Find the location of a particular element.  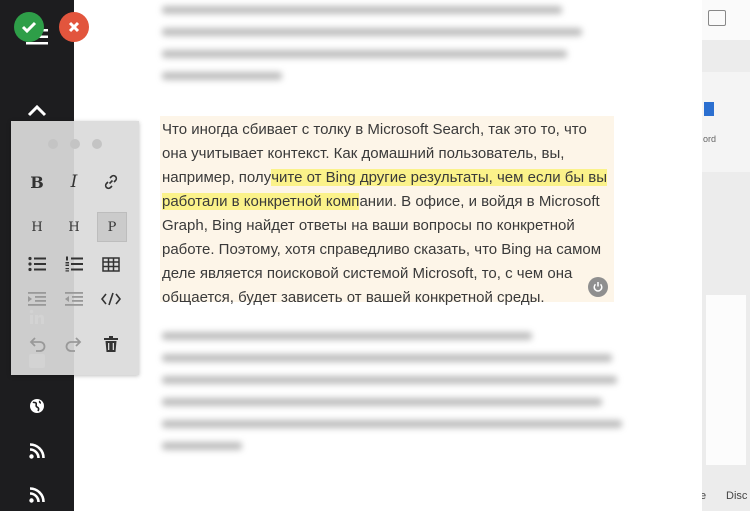

confirm-button is located at coordinates (29, 27).